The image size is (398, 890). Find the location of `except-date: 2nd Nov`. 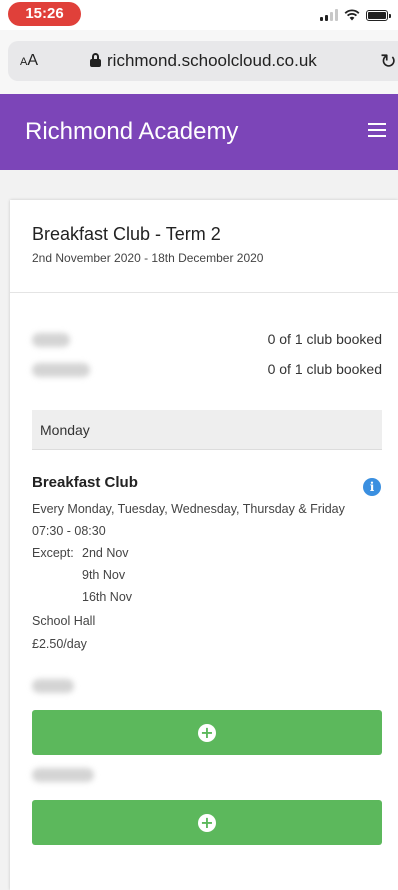

except-date: 2nd Nov is located at coordinates (105, 553).